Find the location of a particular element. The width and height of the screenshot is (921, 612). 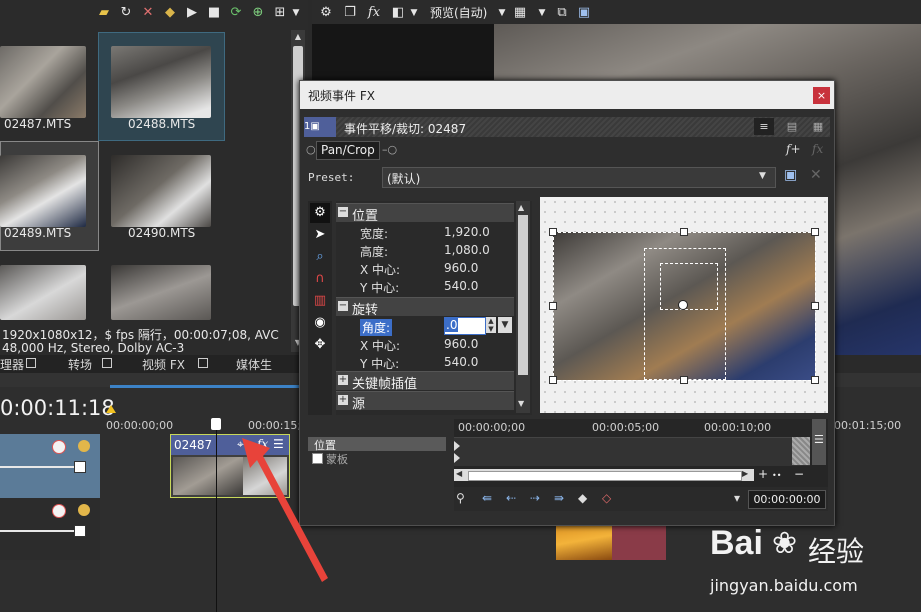

zoom-out-button: − is located at coordinates (799, 474).